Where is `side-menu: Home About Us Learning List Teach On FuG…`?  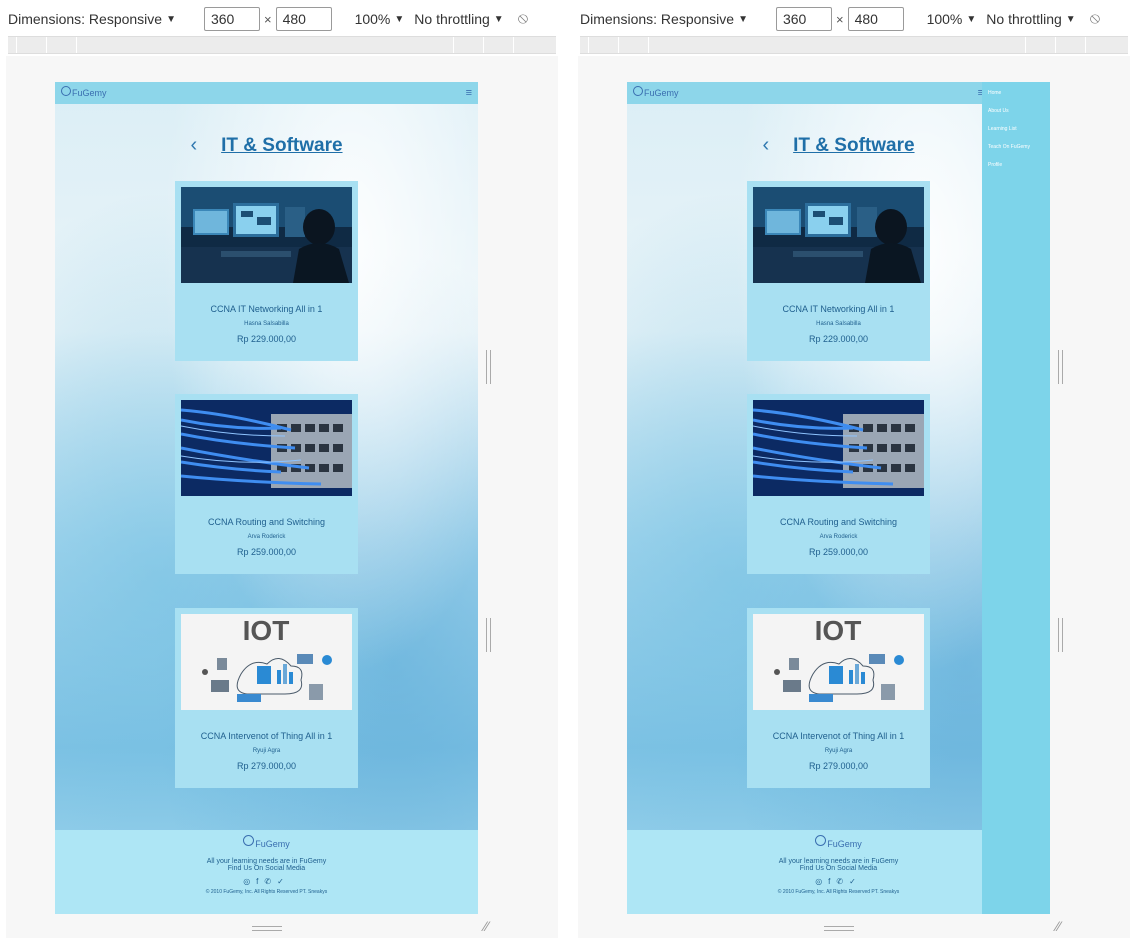
side-menu: Home About Us Learning List Teach On FuG… is located at coordinates (1016, 498).